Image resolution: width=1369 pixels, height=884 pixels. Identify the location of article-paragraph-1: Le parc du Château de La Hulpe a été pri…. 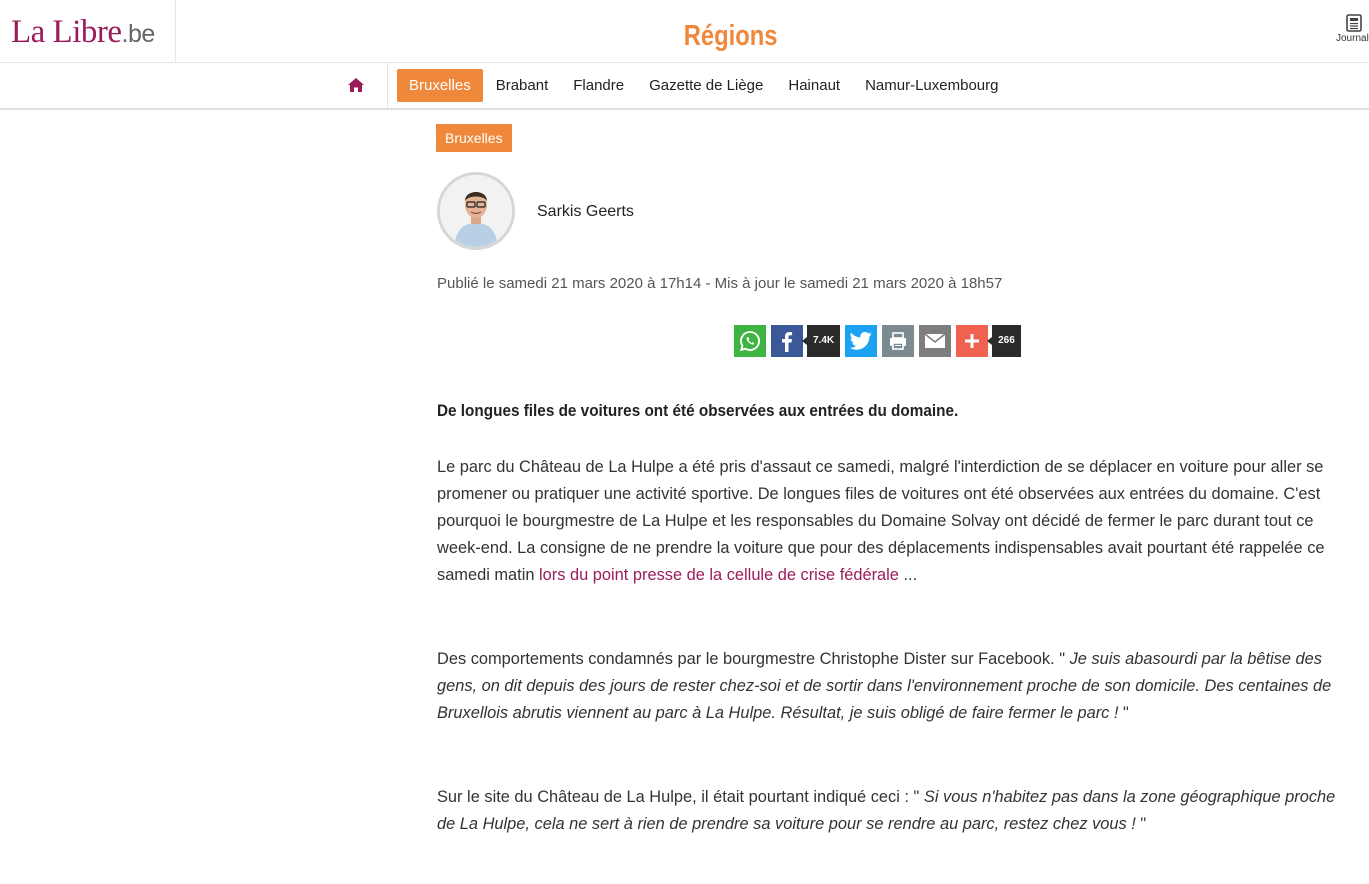
(889, 521).